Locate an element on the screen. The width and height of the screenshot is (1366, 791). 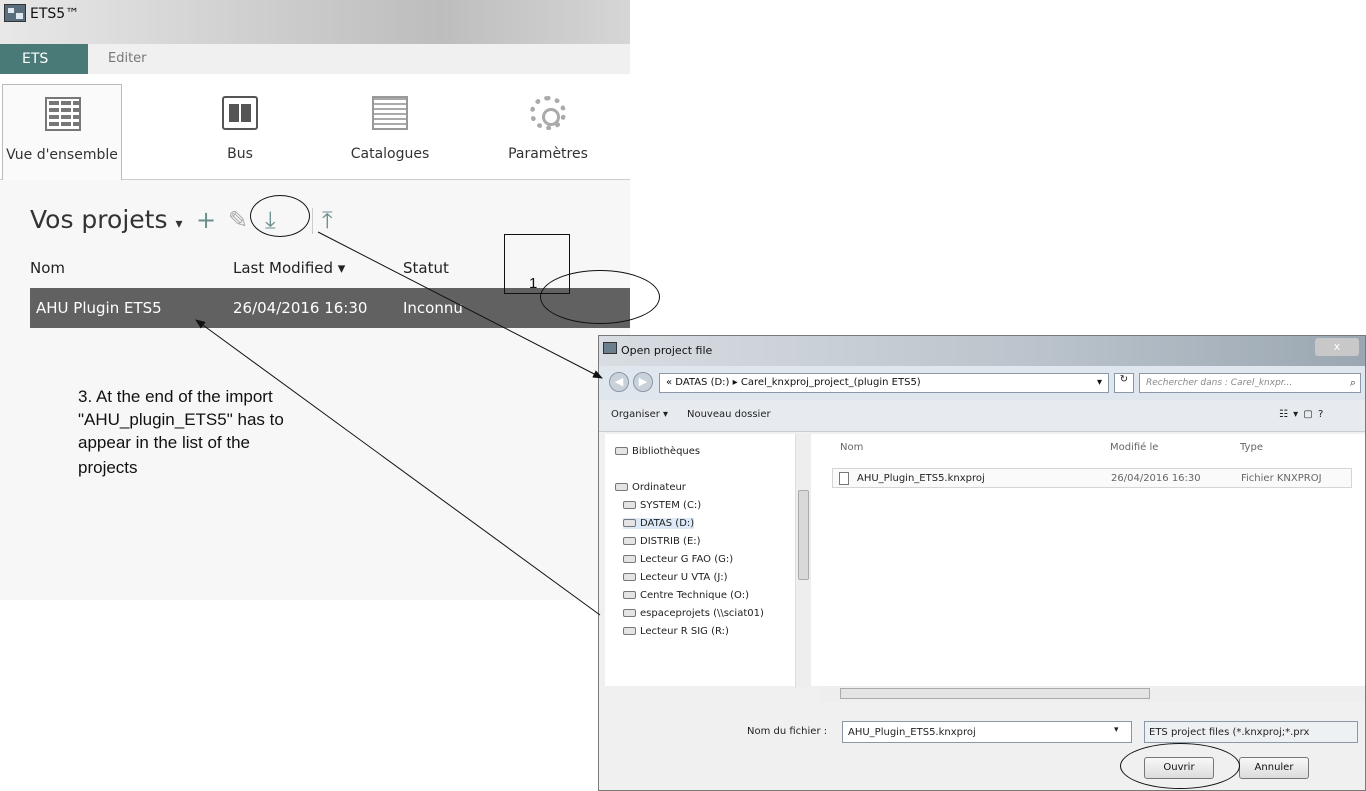
arrow-to-dialog is located at coordinates (460, 305).